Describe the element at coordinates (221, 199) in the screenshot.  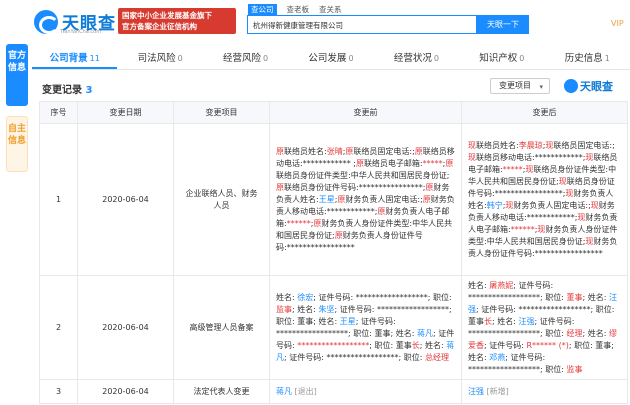
I see `row-item: 企业联络人员、财务人员` at that location.